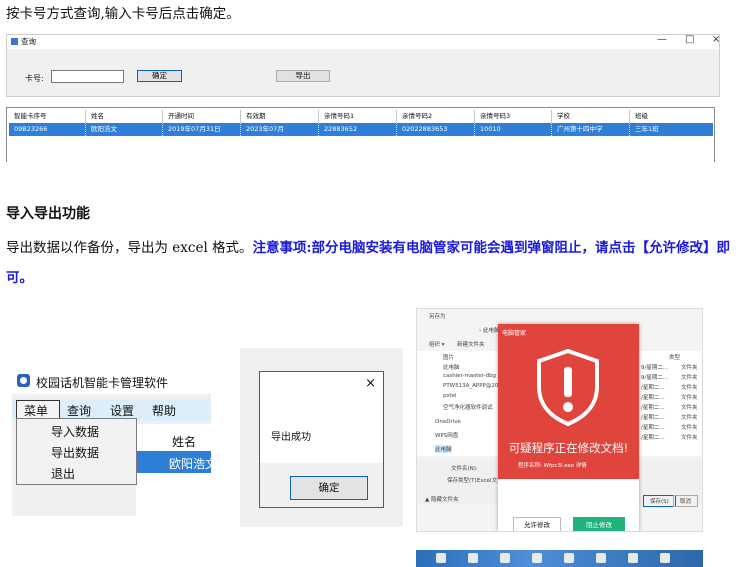 Image resolution: width=739 pixels, height=567 pixels. I want to click on intro-text: 按卡号方式查询,输入卡号后点击确定。, so click(123, 14).